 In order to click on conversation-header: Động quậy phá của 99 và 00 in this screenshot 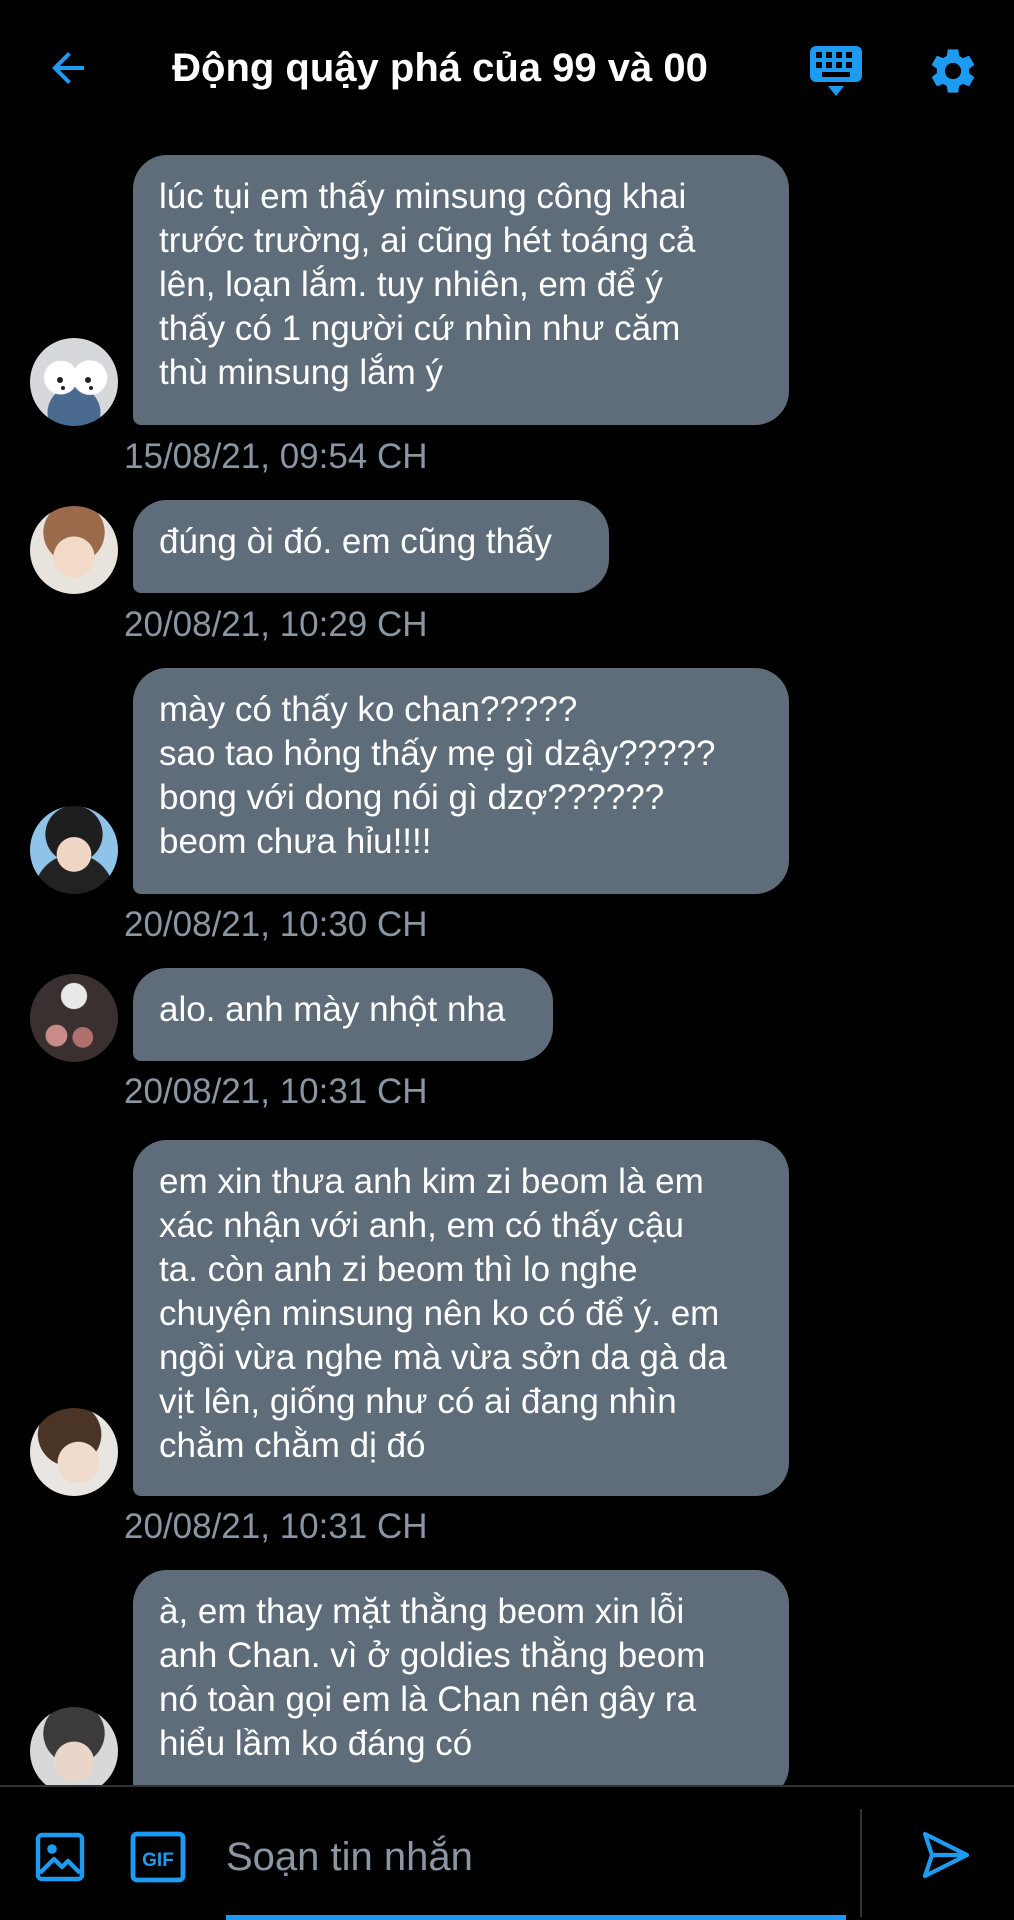, I will do `click(507, 70)`.